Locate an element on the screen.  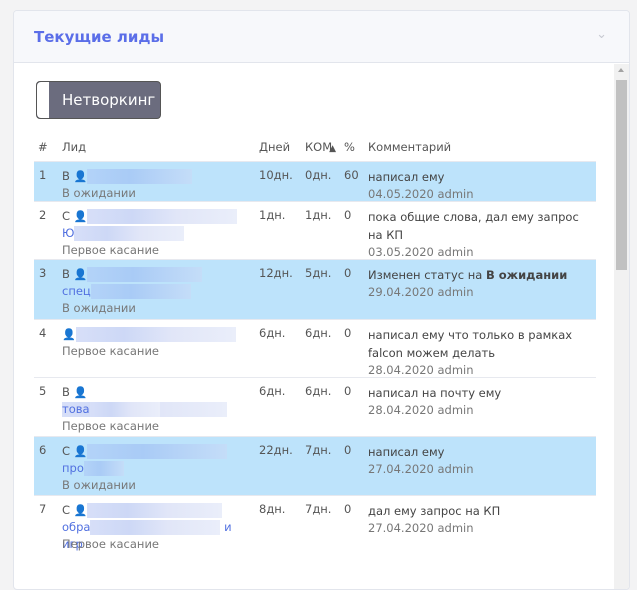
lead-link: Ю is located at coordinates (68, 233).